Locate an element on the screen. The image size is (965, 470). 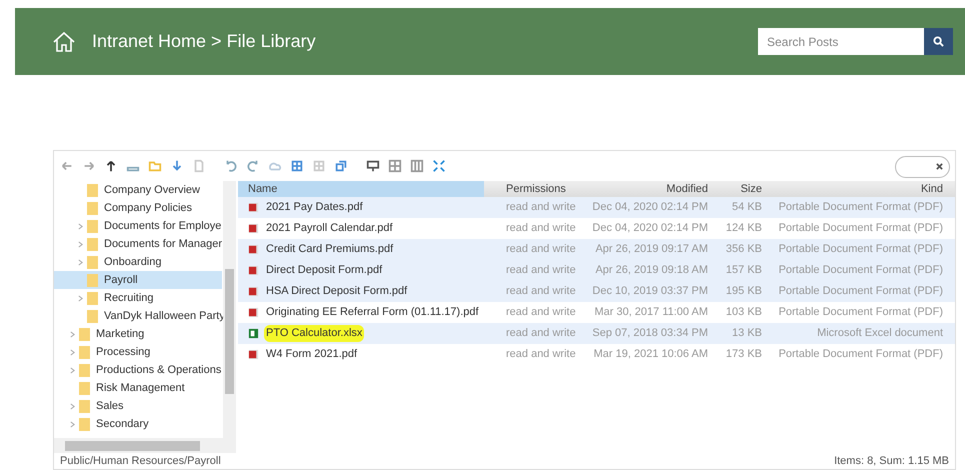
folder-tree-item: Sales is located at coordinates (138, 406).